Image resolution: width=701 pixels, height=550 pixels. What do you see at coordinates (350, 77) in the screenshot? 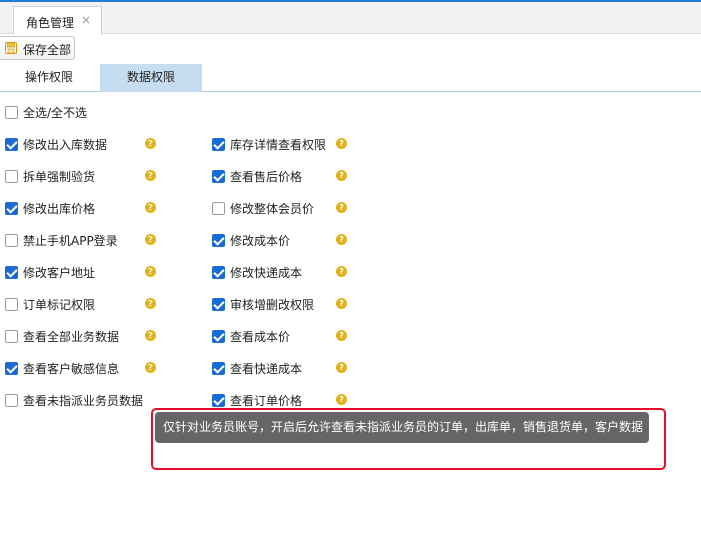
I see `permission-tabs: 操作权限 数据权限` at bounding box center [350, 77].